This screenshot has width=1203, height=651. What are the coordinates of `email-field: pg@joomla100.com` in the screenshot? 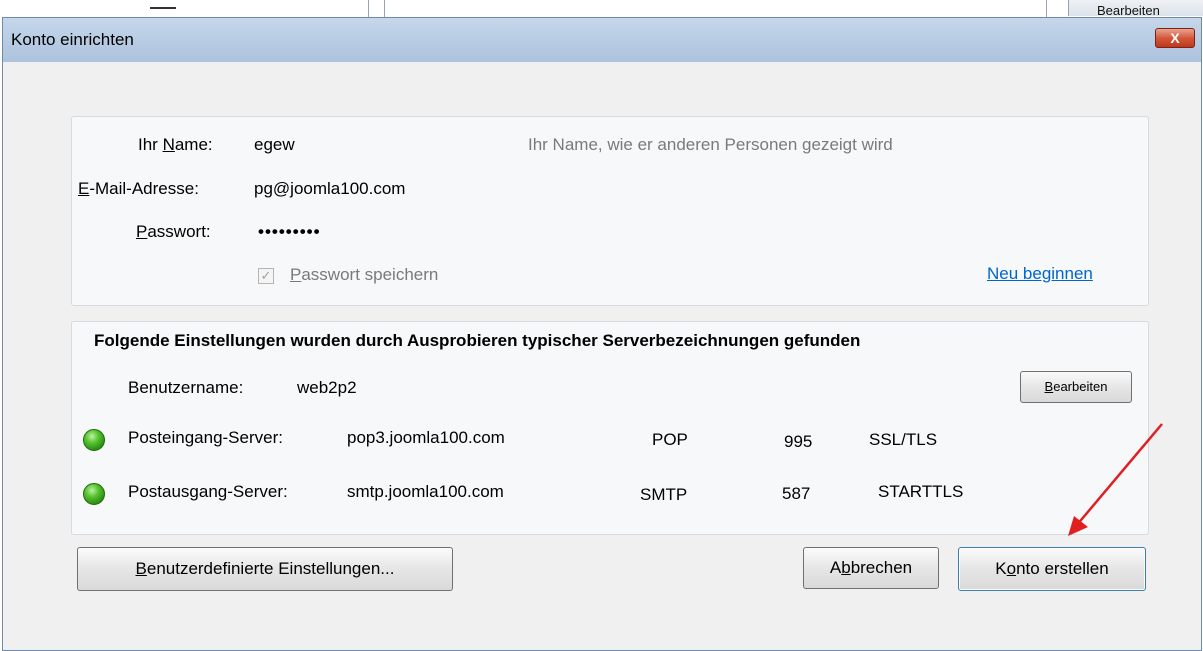 It's located at (329, 189).